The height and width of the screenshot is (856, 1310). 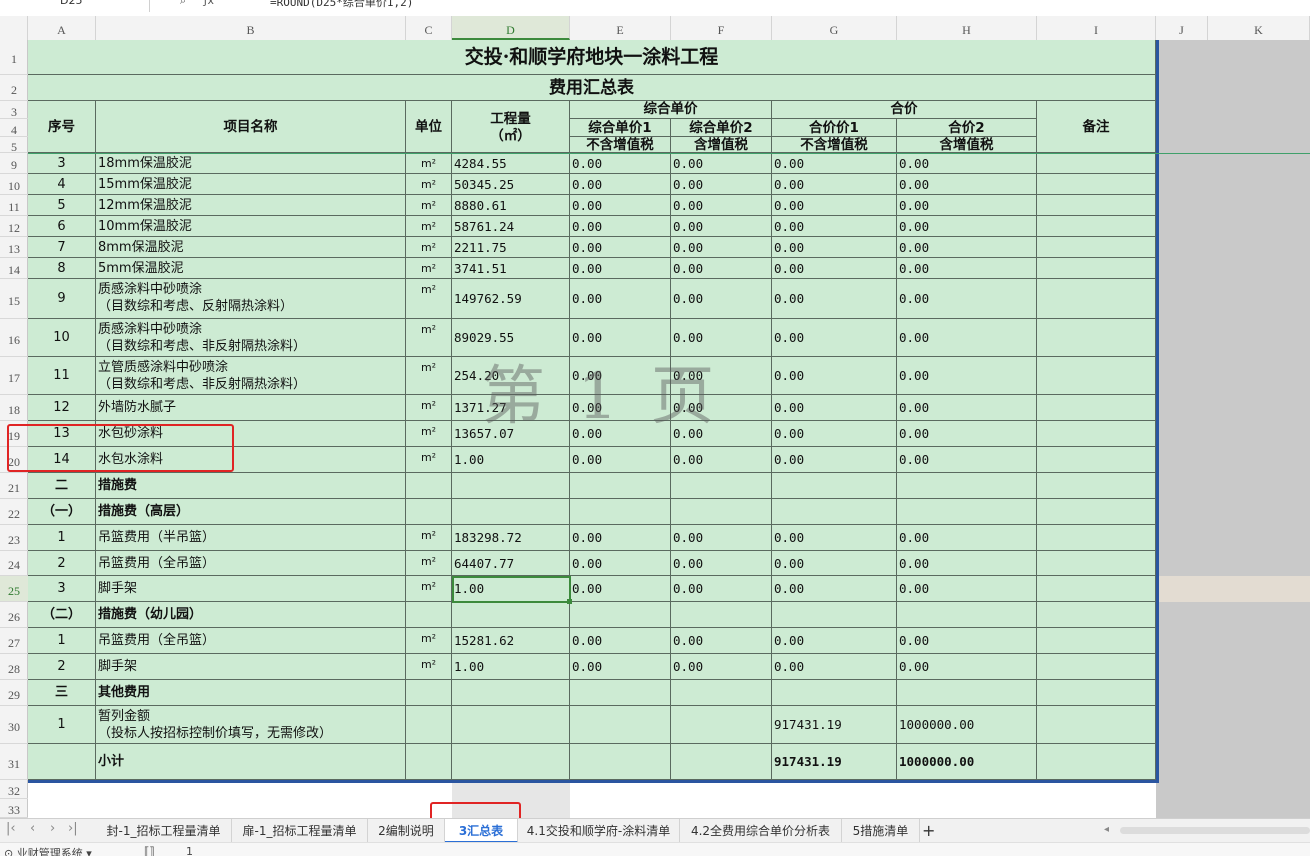 I want to click on row-header-19: 19, so click(x=14, y=434).